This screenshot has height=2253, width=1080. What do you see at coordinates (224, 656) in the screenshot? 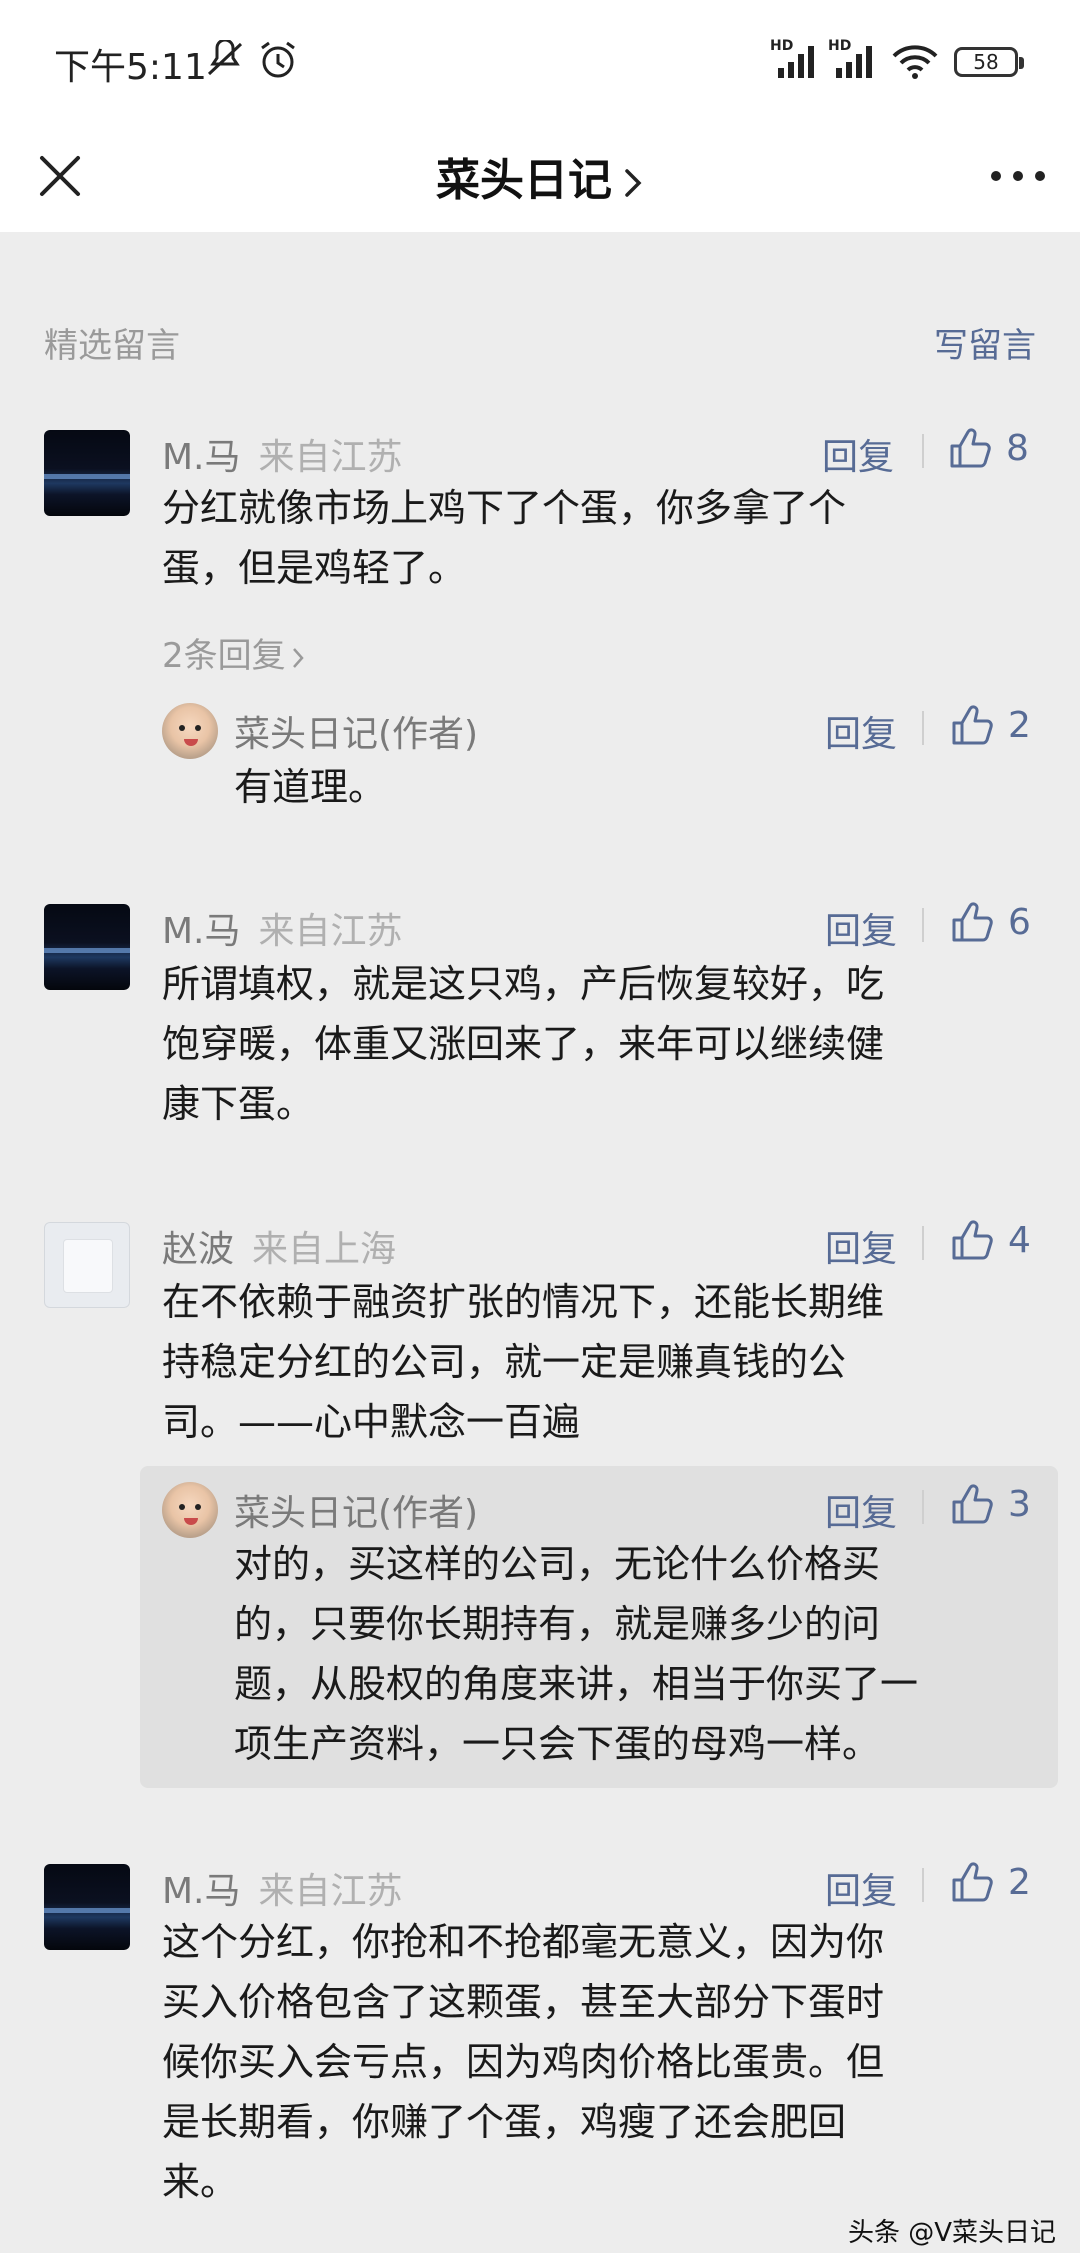
I see `more-replies-text: 2条回复` at bounding box center [224, 656].